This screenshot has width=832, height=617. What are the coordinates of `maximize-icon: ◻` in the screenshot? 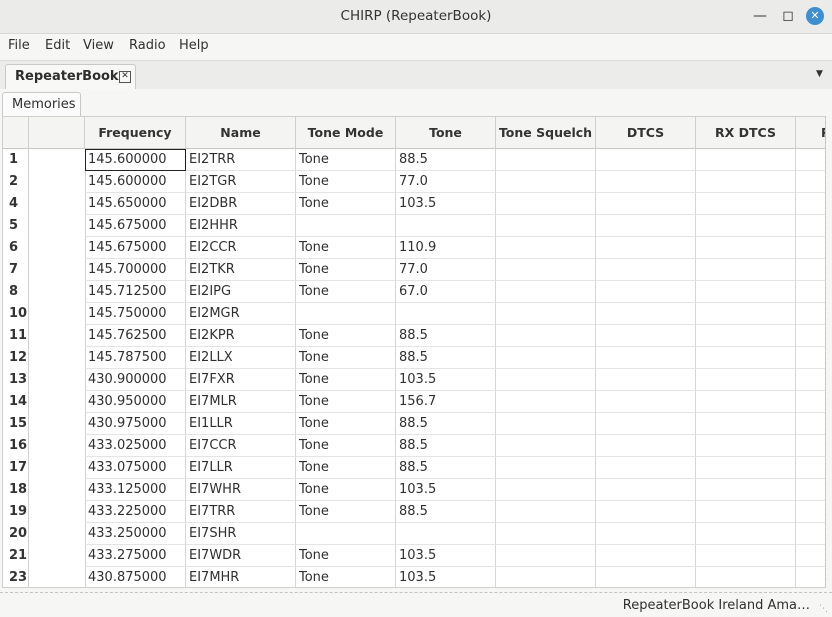 It's located at (788, 16).